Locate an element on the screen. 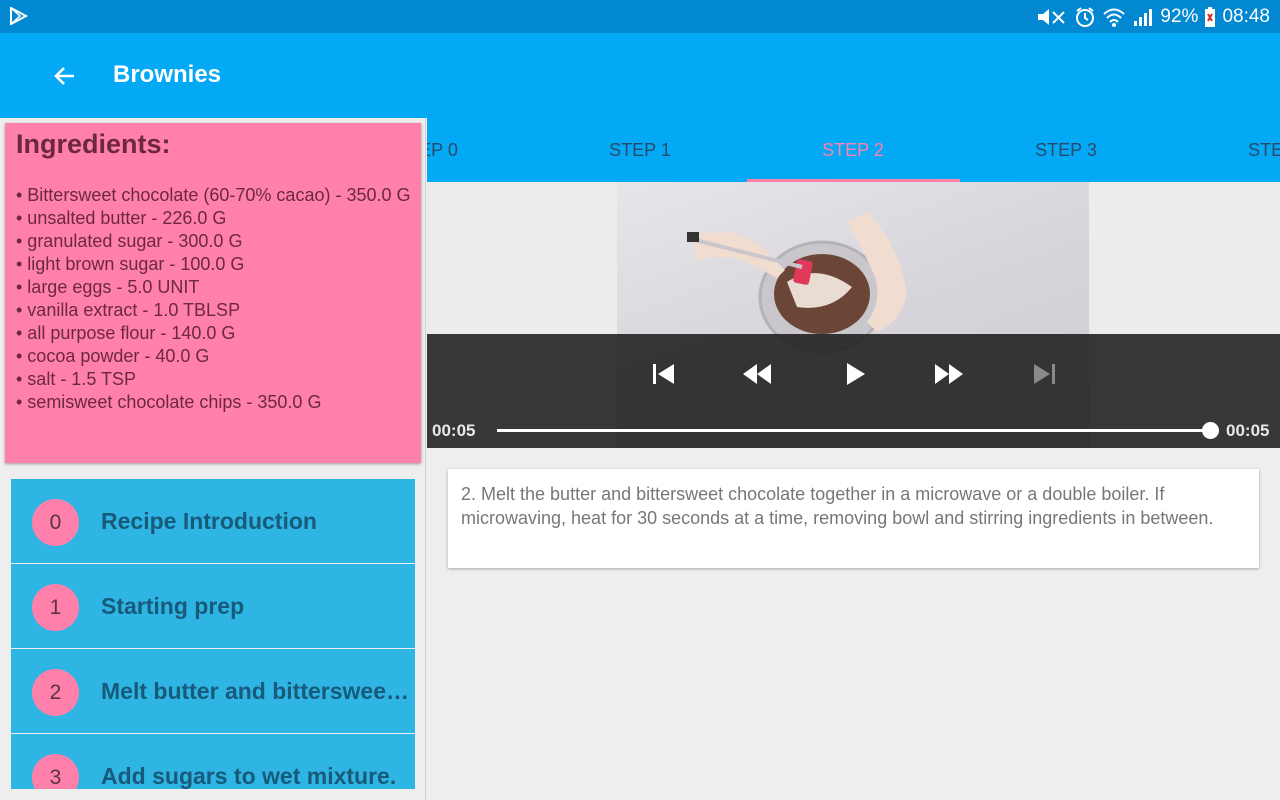 The width and height of the screenshot is (1280, 800). play-store-icon is located at coordinates (19, 16).